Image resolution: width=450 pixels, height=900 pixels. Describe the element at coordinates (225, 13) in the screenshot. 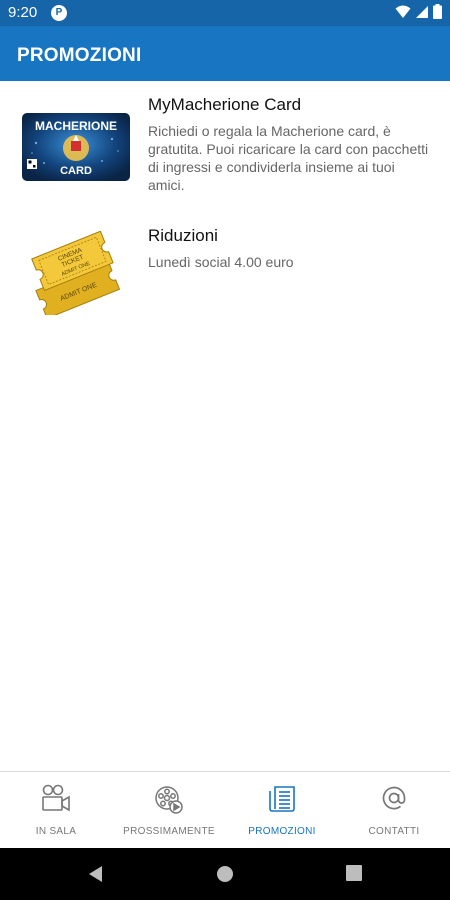

I see `status-bar: 9:20 P` at that location.